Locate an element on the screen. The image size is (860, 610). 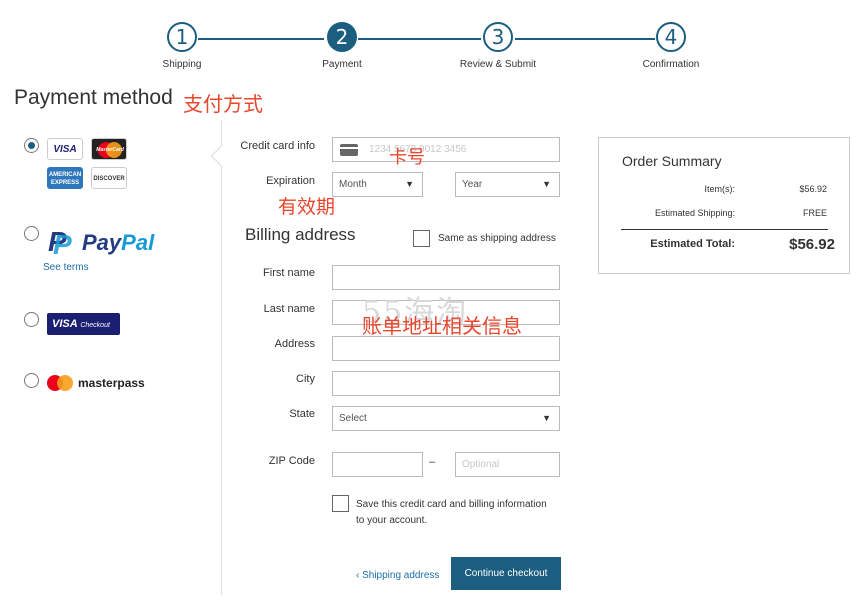
expiration-month-select: Month ▼ is located at coordinates (377, 184).